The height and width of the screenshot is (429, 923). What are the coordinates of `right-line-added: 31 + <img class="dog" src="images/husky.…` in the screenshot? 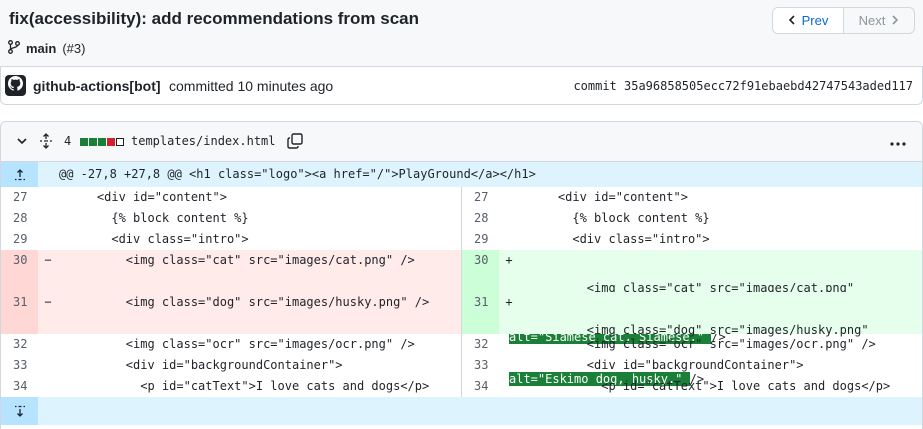 It's located at (691, 339).